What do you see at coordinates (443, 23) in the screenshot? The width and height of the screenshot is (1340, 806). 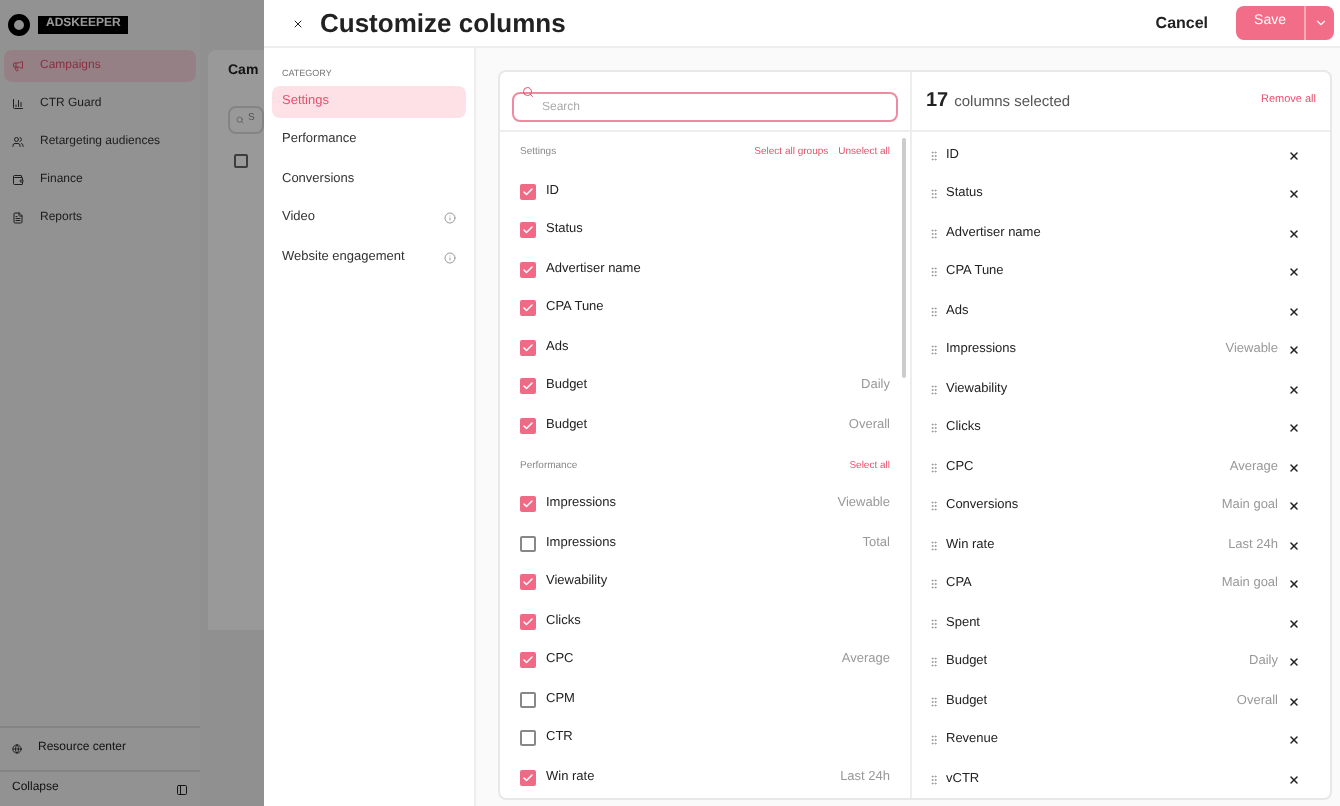 I see `dialog-title: Customize columns` at bounding box center [443, 23].